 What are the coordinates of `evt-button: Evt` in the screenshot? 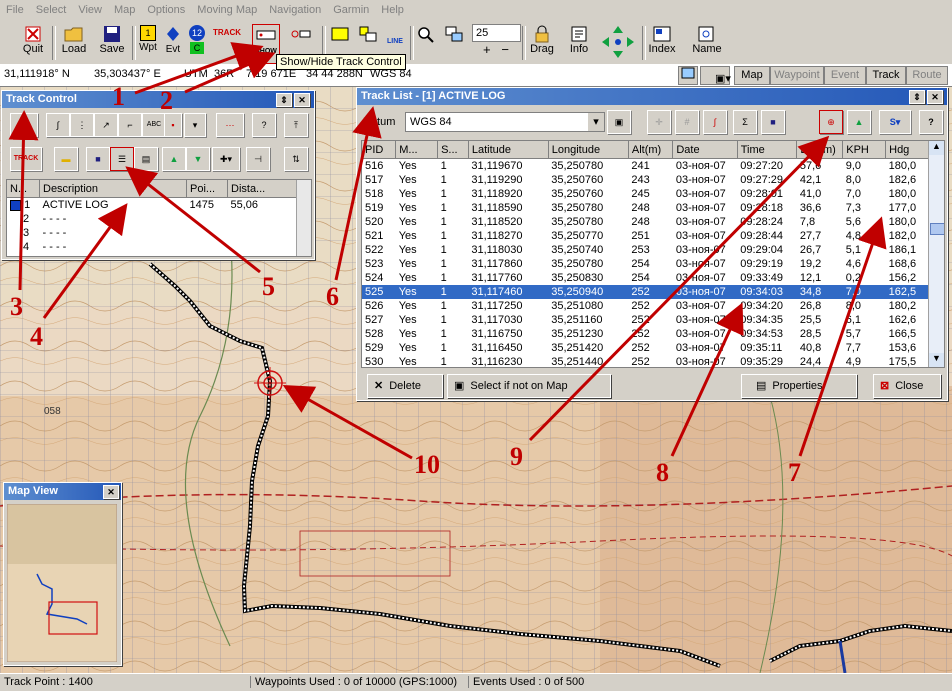 It's located at (173, 43).